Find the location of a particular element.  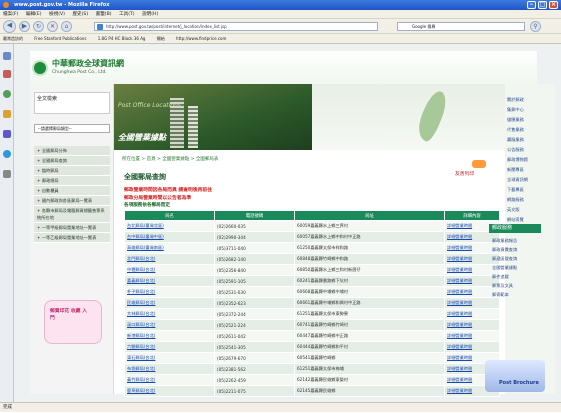

home-icon: ⌂ is located at coordinates (66, 26).